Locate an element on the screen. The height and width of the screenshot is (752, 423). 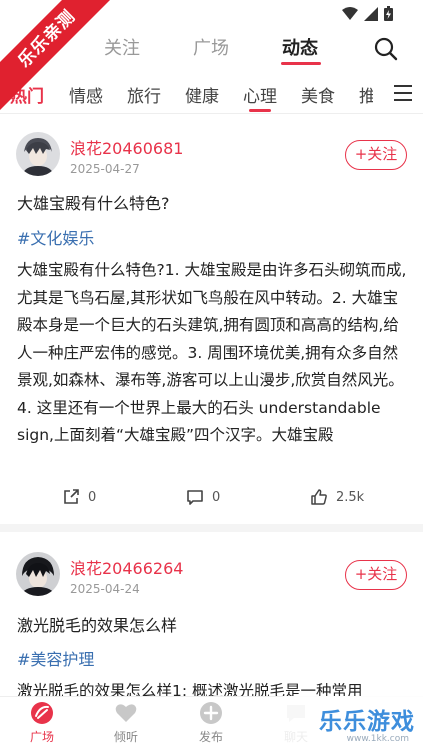
share-count: 0 is located at coordinates (92, 497).